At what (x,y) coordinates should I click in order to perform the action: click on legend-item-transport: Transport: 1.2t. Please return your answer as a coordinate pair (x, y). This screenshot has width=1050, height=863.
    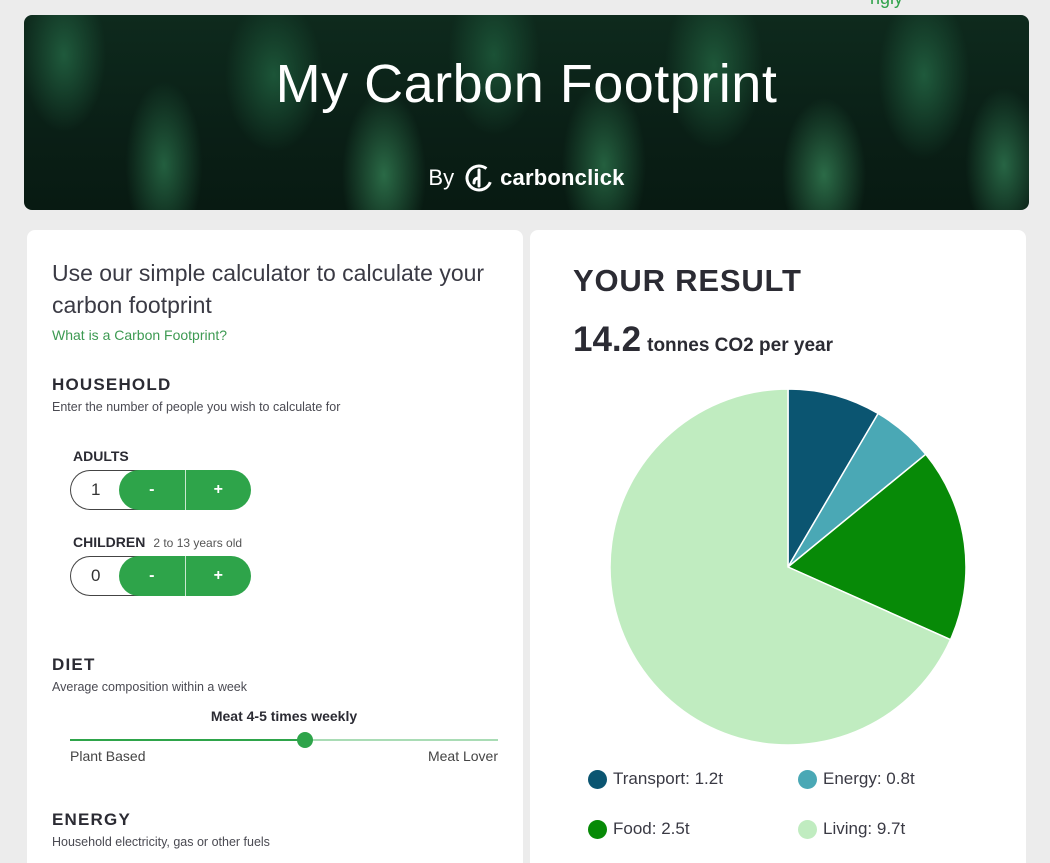
    Looking at the image, I should click on (655, 779).